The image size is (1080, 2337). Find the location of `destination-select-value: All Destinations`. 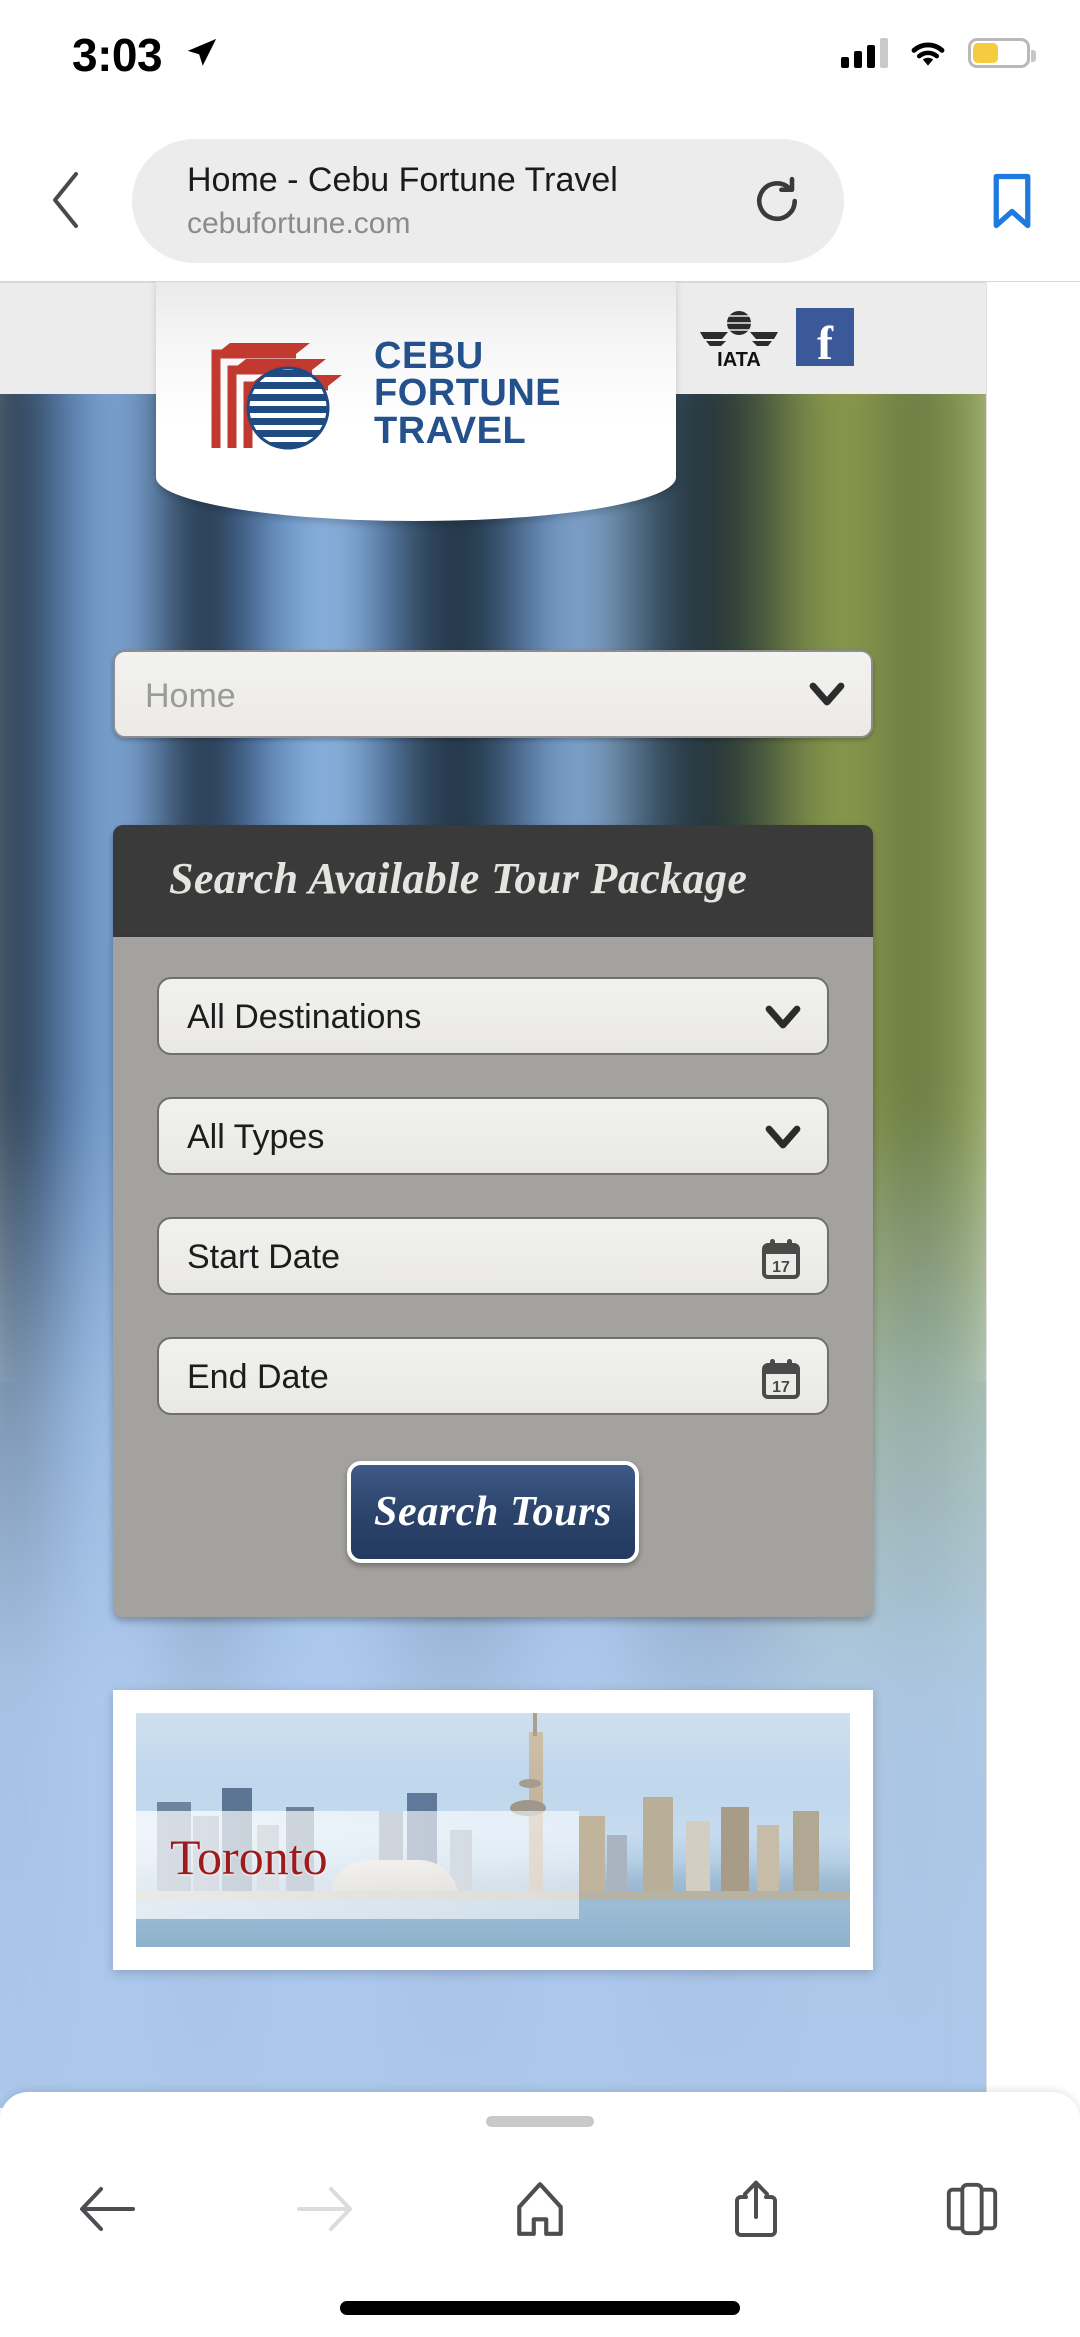

destination-select-value: All Destinations is located at coordinates (304, 1017).